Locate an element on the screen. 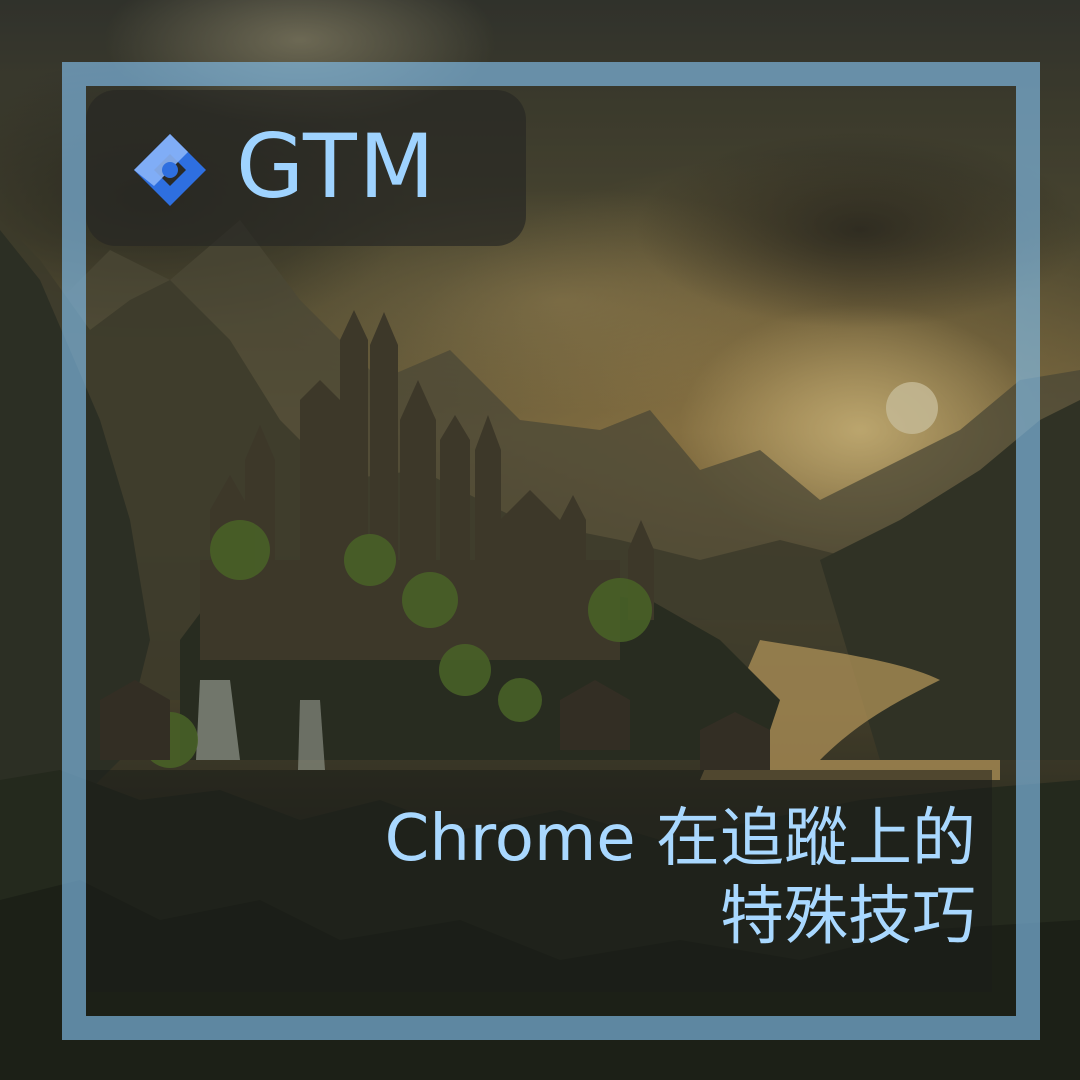 The height and width of the screenshot is (1080, 1080). gtm-diamond-icon is located at coordinates (170, 170).